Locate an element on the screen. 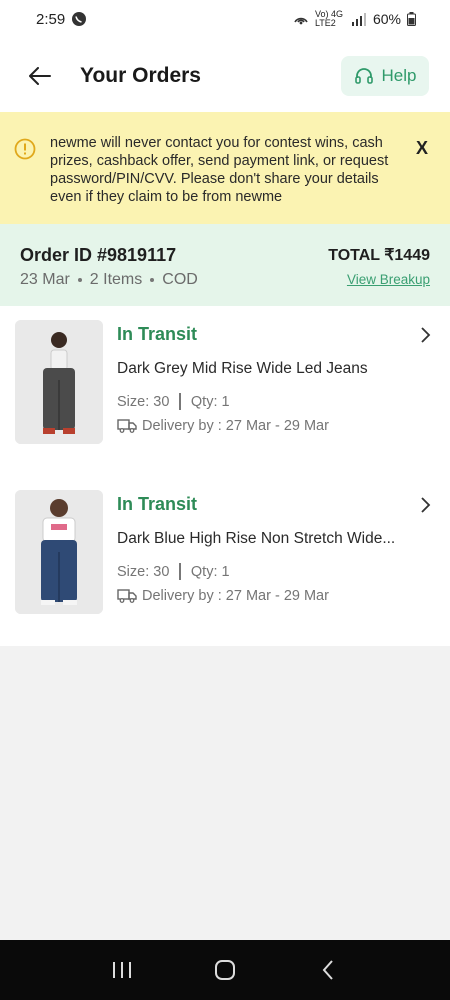 The height and width of the screenshot is (1000, 450). recent-apps-icon is located at coordinates (121, 970).